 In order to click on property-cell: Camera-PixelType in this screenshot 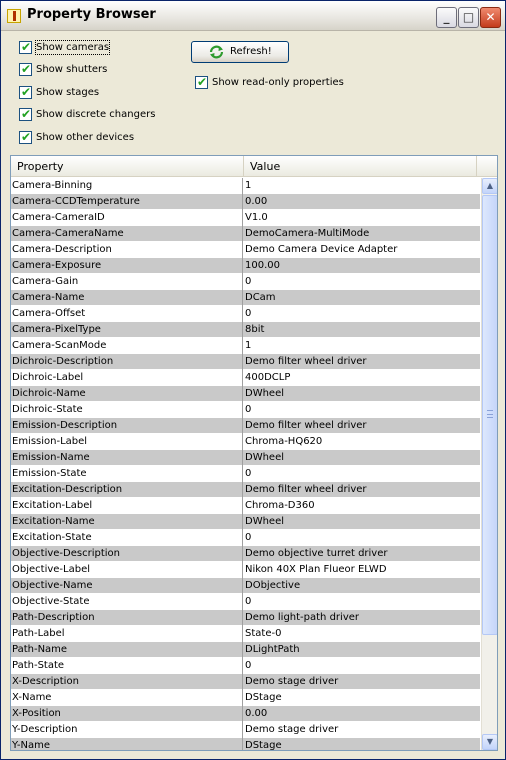, I will do `click(127, 330)`.